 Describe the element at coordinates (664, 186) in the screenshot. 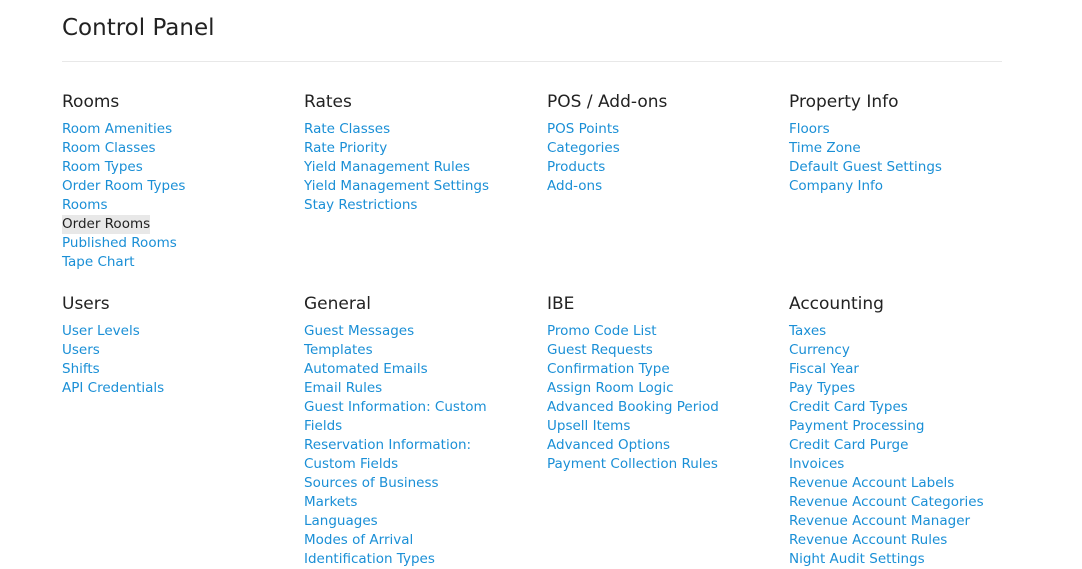

I see `link-add-ons: Add-ons` at that location.